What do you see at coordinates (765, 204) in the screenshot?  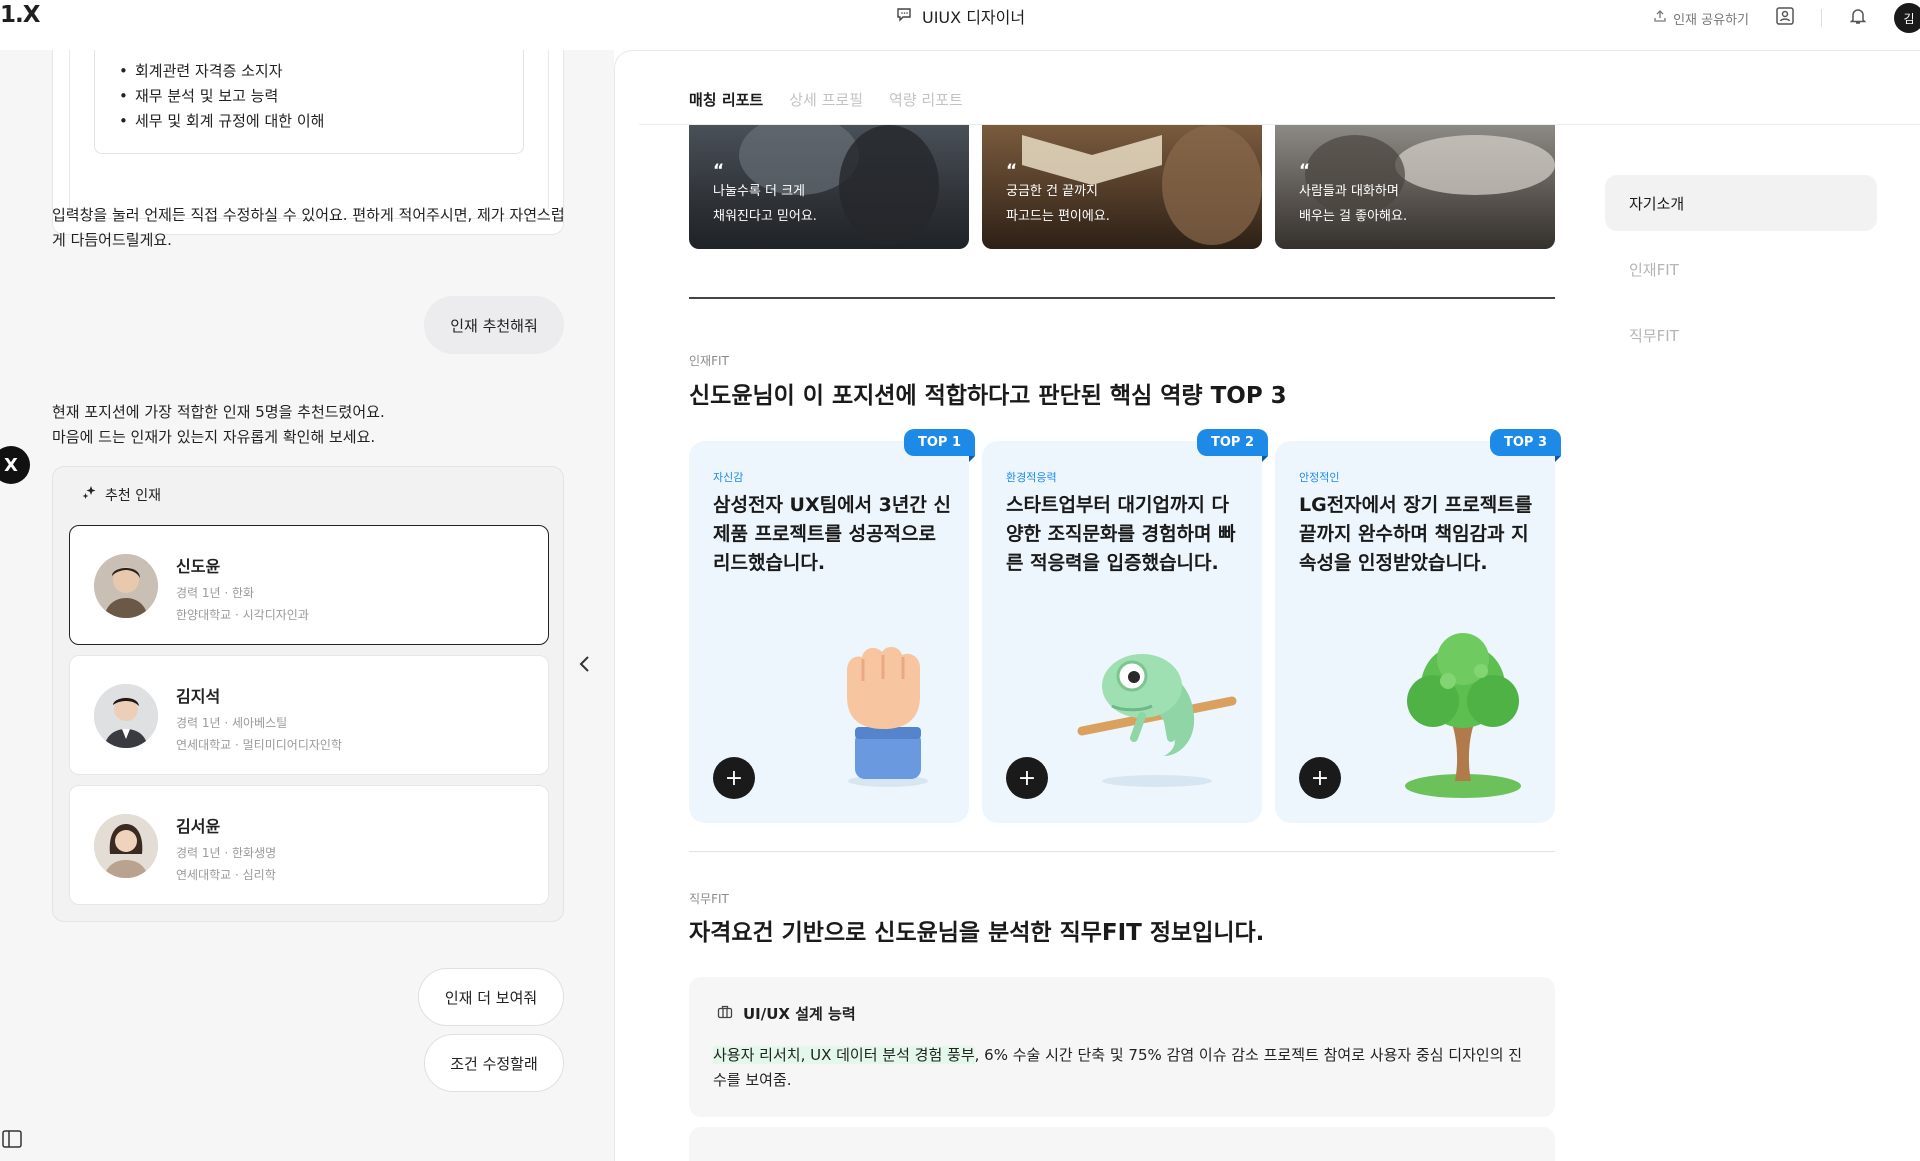 I see `quote-text: 나눌수록 더 크게 채워진다고 믿어요.` at bounding box center [765, 204].